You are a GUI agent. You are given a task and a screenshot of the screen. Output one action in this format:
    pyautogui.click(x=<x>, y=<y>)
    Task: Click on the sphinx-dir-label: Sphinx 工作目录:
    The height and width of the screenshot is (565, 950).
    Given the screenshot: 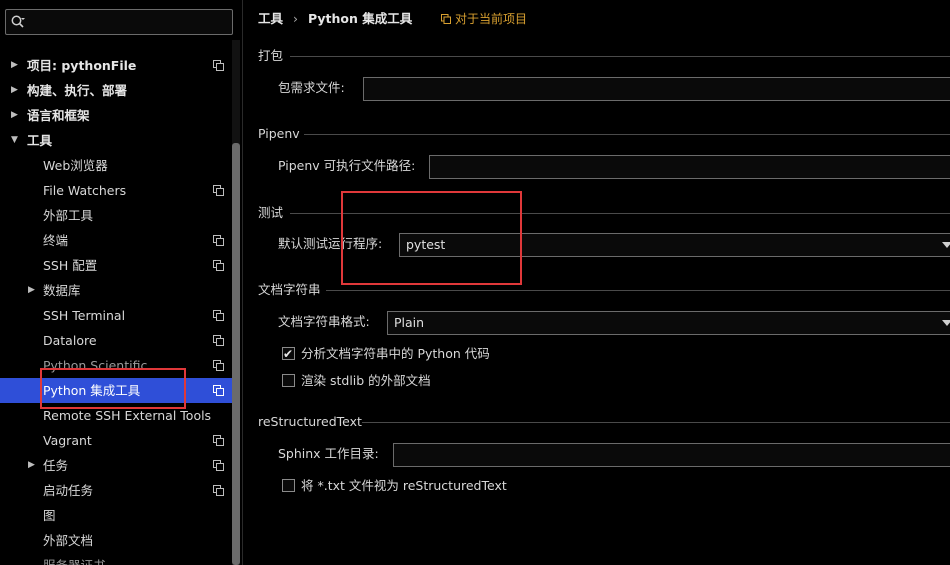 What is the action you would take?
    pyautogui.click(x=328, y=453)
    